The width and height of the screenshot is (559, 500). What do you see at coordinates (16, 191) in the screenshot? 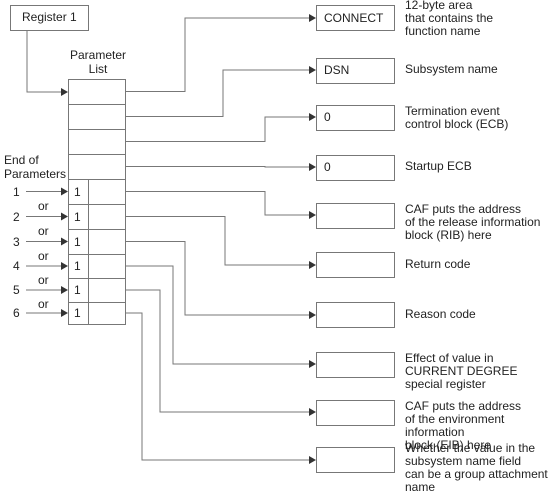
I see `parameter-count-label: 1` at bounding box center [16, 191].